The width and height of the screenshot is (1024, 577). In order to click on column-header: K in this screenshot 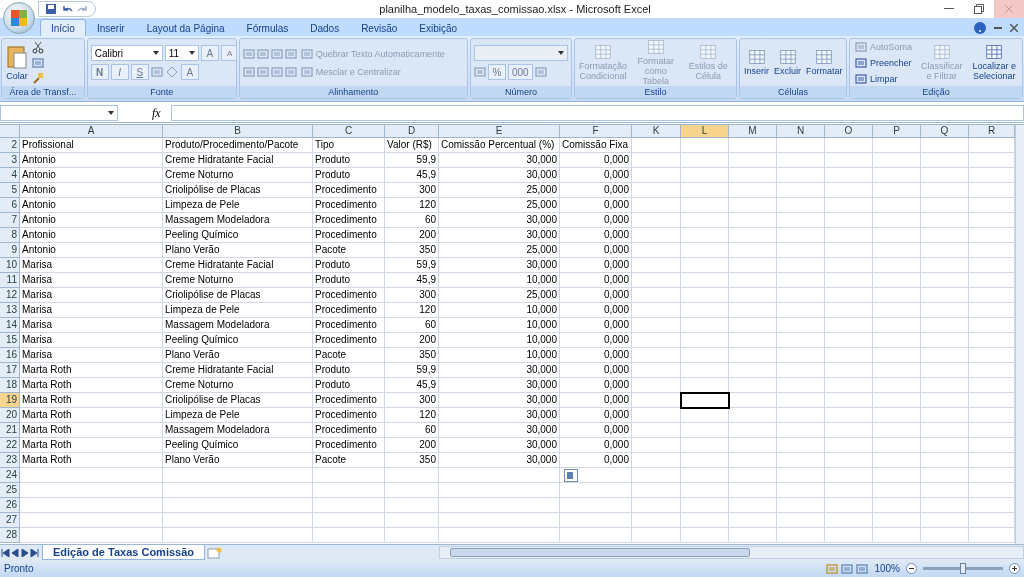, I will do `click(656, 131)`.